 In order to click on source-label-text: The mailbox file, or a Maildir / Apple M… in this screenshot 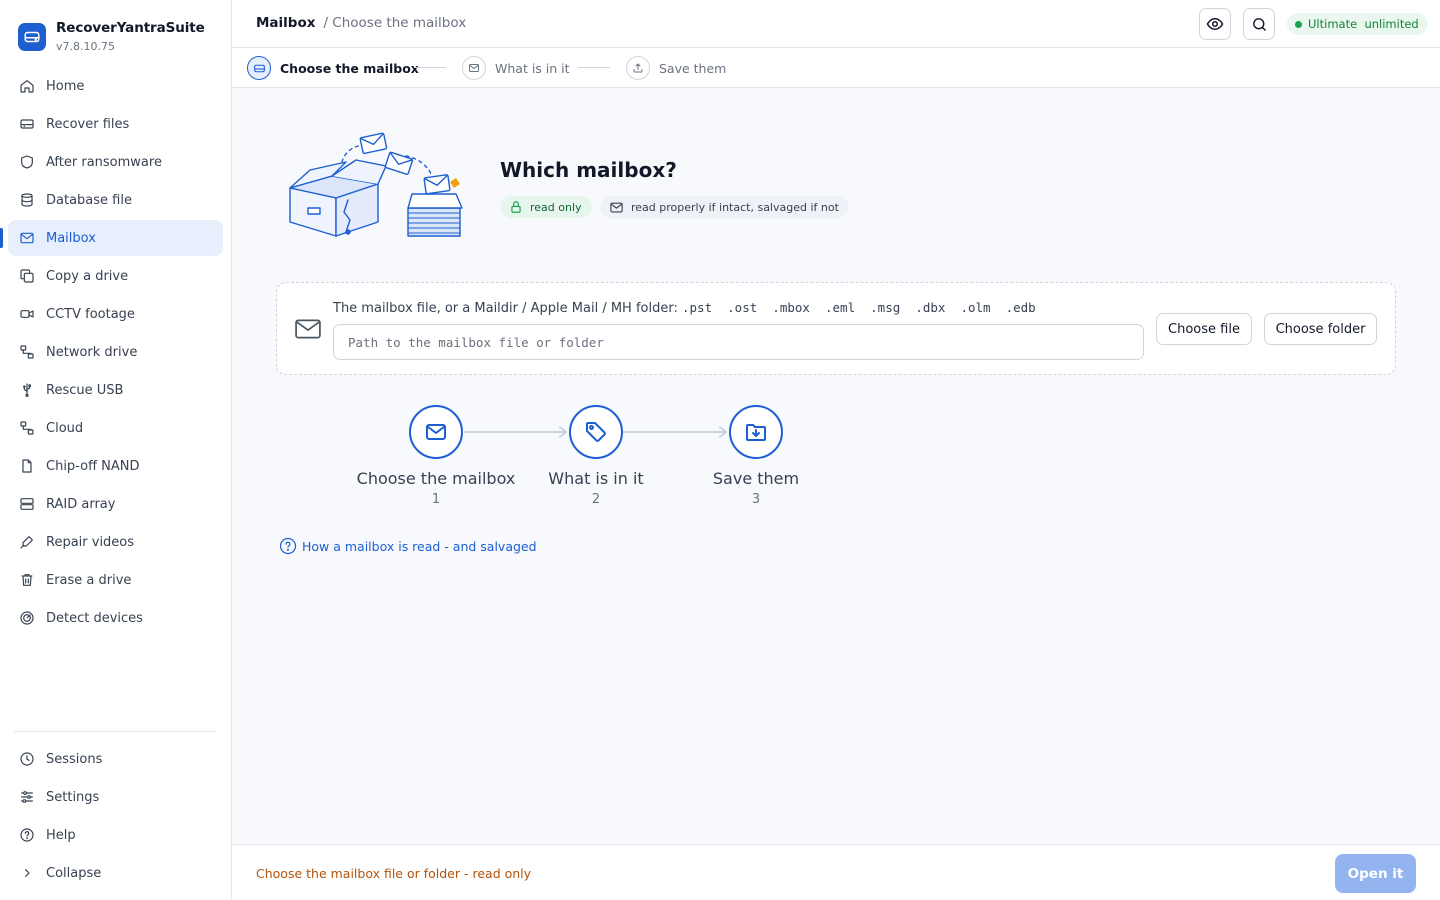, I will do `click(505, 308)`.